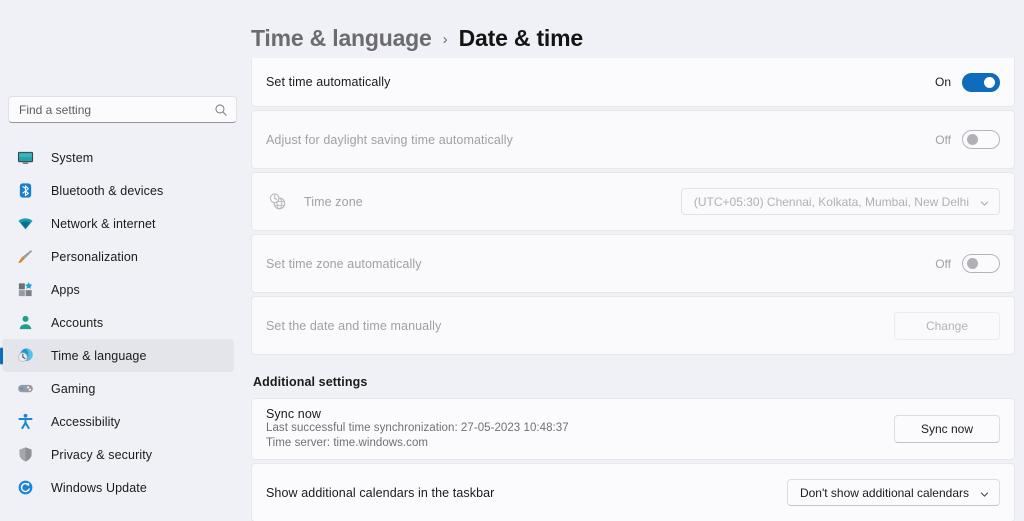 The height and width of the screenshot is (521, 1024). I want to click on sidebar-item-label: Gaming, so click(73, 388).